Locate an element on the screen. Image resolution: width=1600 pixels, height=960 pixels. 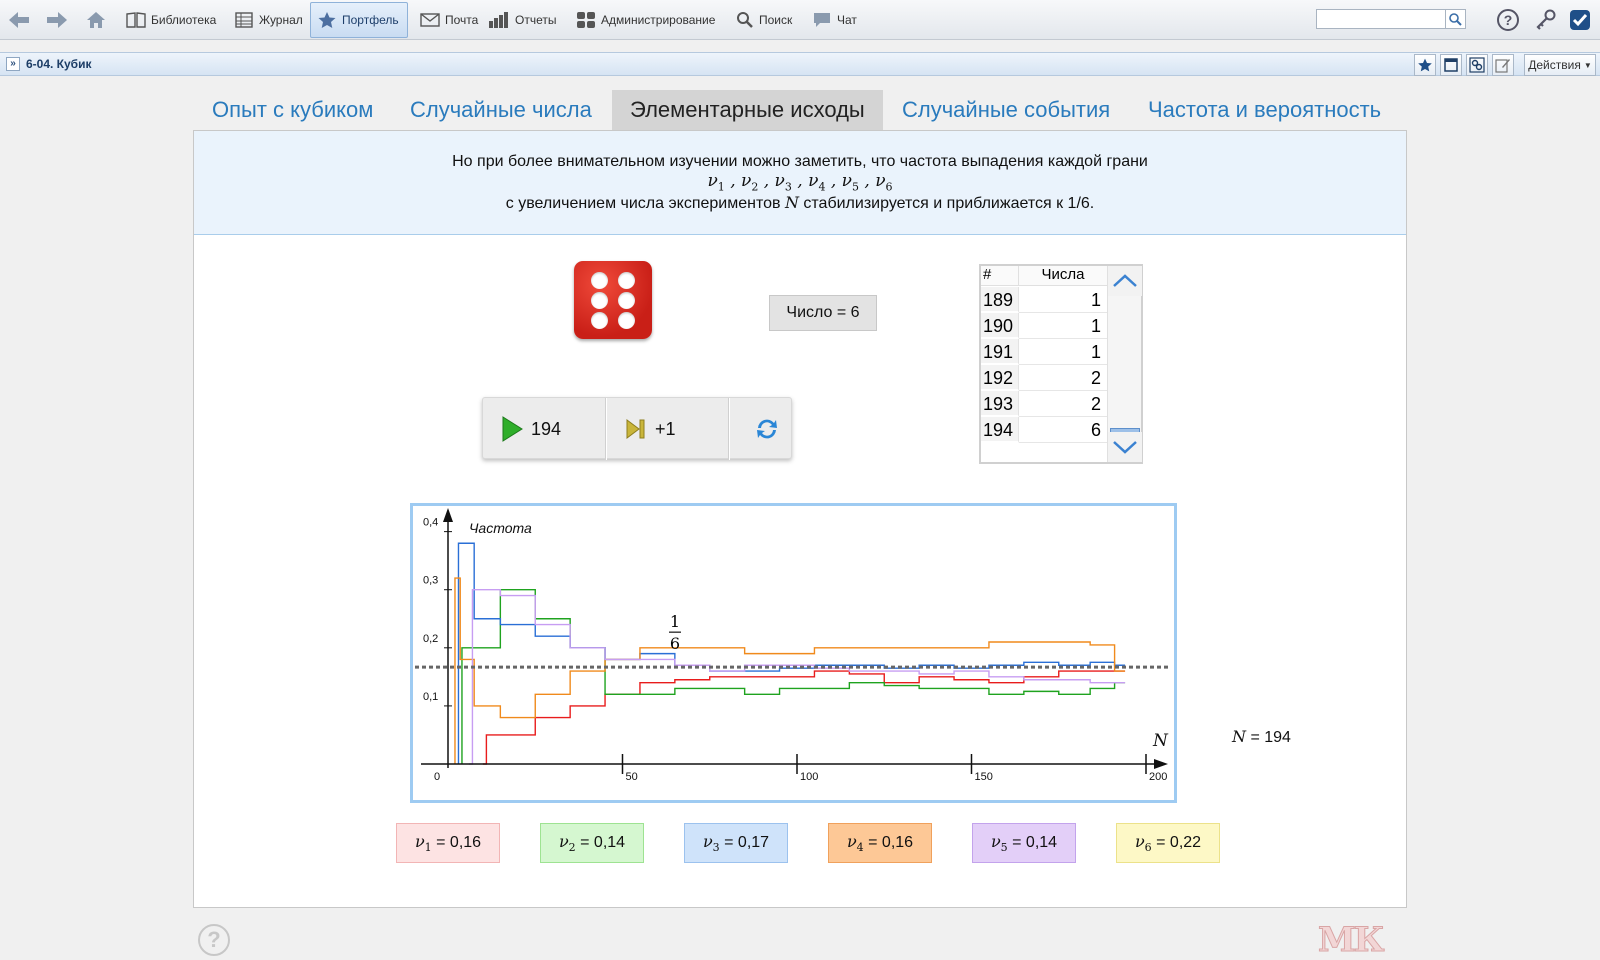
table-header: # Числа is located at coordinates (1044, 276).